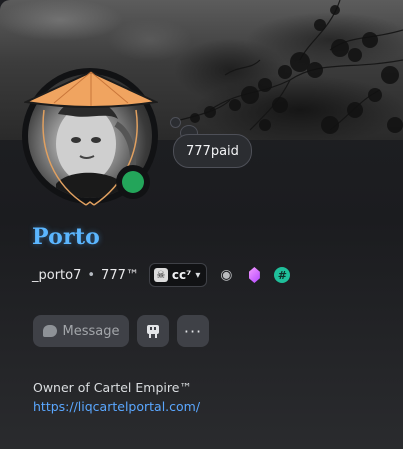 This screenshot has height=449, width=403. I want to click on username-row: _porto7 • 777™ ☠ cc⁷ ▾ ◉ #, so click(161, 275).